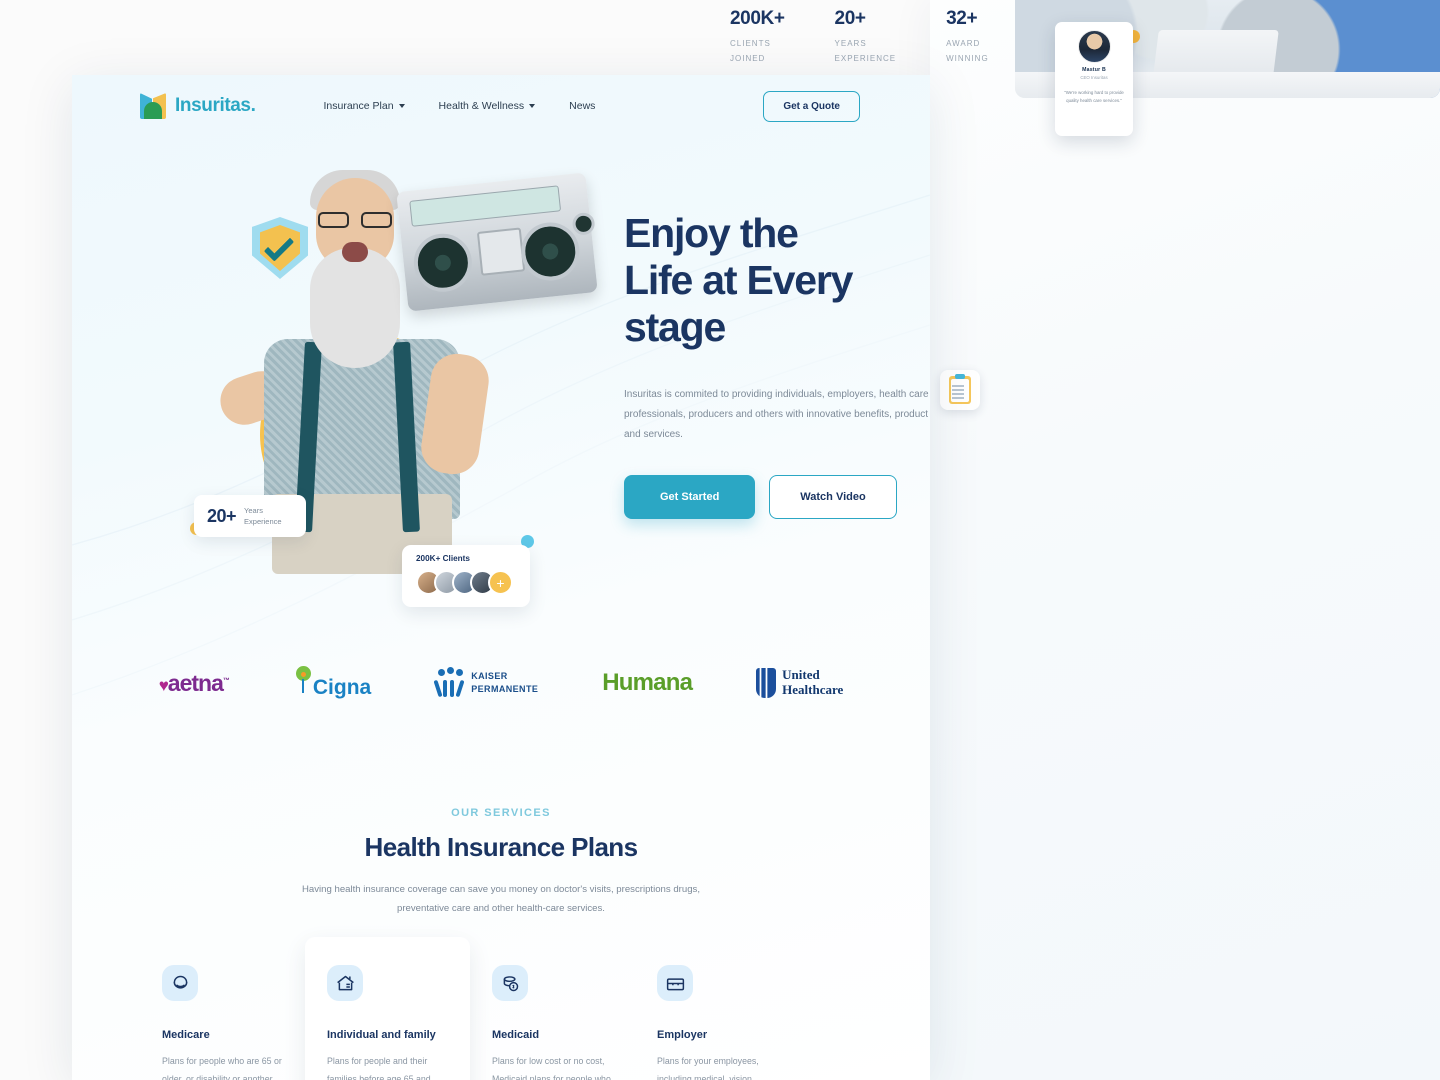 The height and width of the screenshot is (1080, 1440). What do you see at coordinates (675, 983) in the screenshot?
I see `briefcase-icon` at bounding box center [675, 983].